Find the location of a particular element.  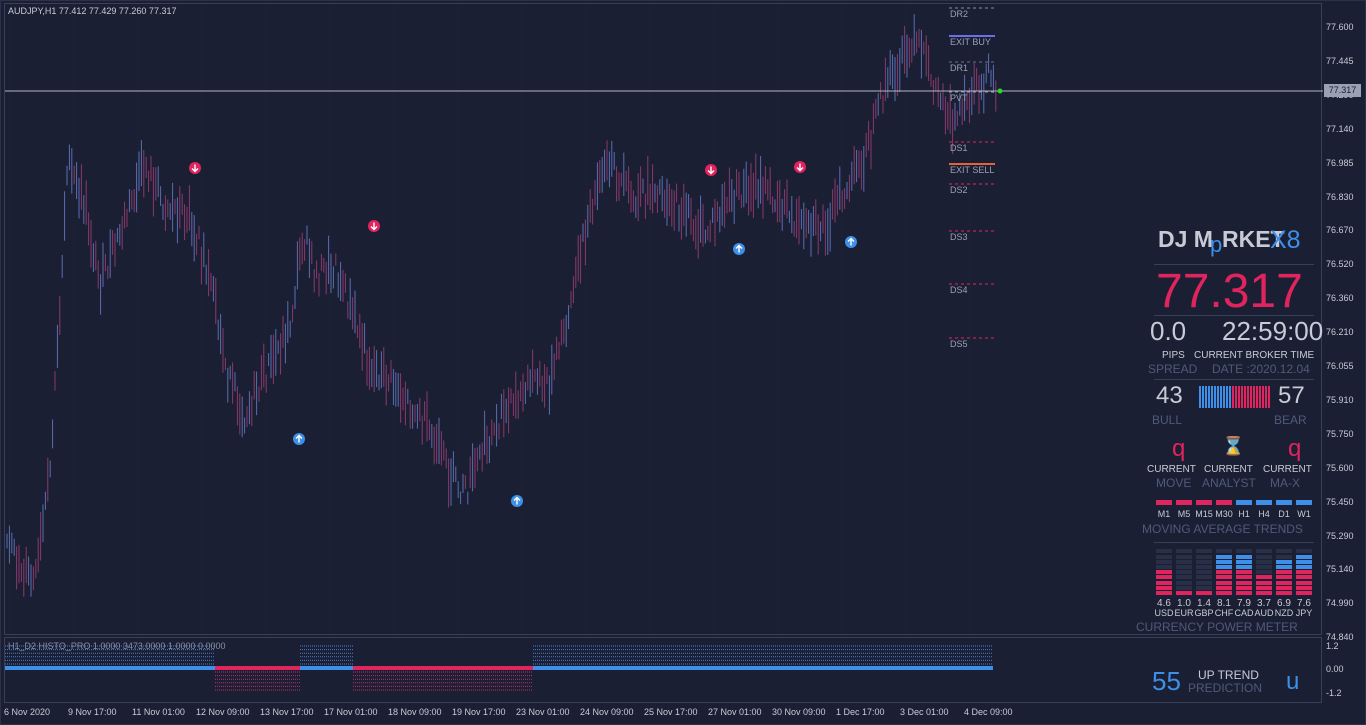

price-axis-label: 75.600 is located at coordinates (1340, 467).